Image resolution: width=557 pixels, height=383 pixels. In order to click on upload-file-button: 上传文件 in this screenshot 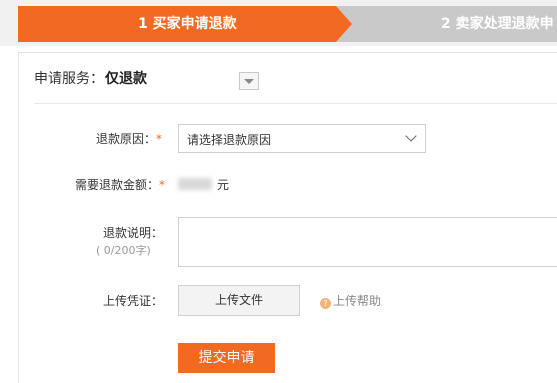, I will do `click(239, 300)`.